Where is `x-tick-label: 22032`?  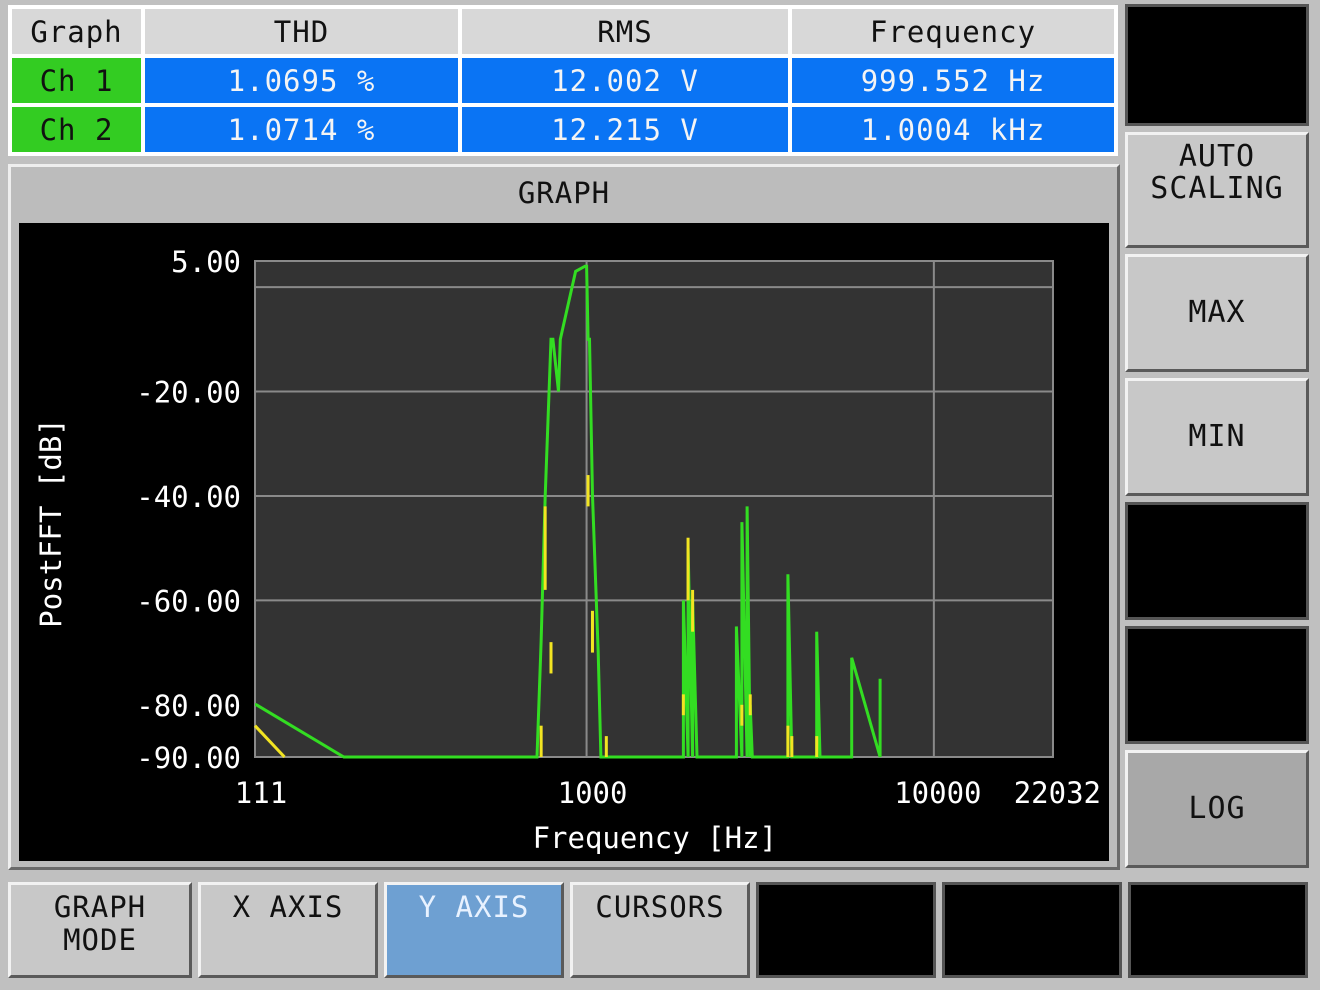 x-tick-label: 22032 is located at coordinates (1057, 793).